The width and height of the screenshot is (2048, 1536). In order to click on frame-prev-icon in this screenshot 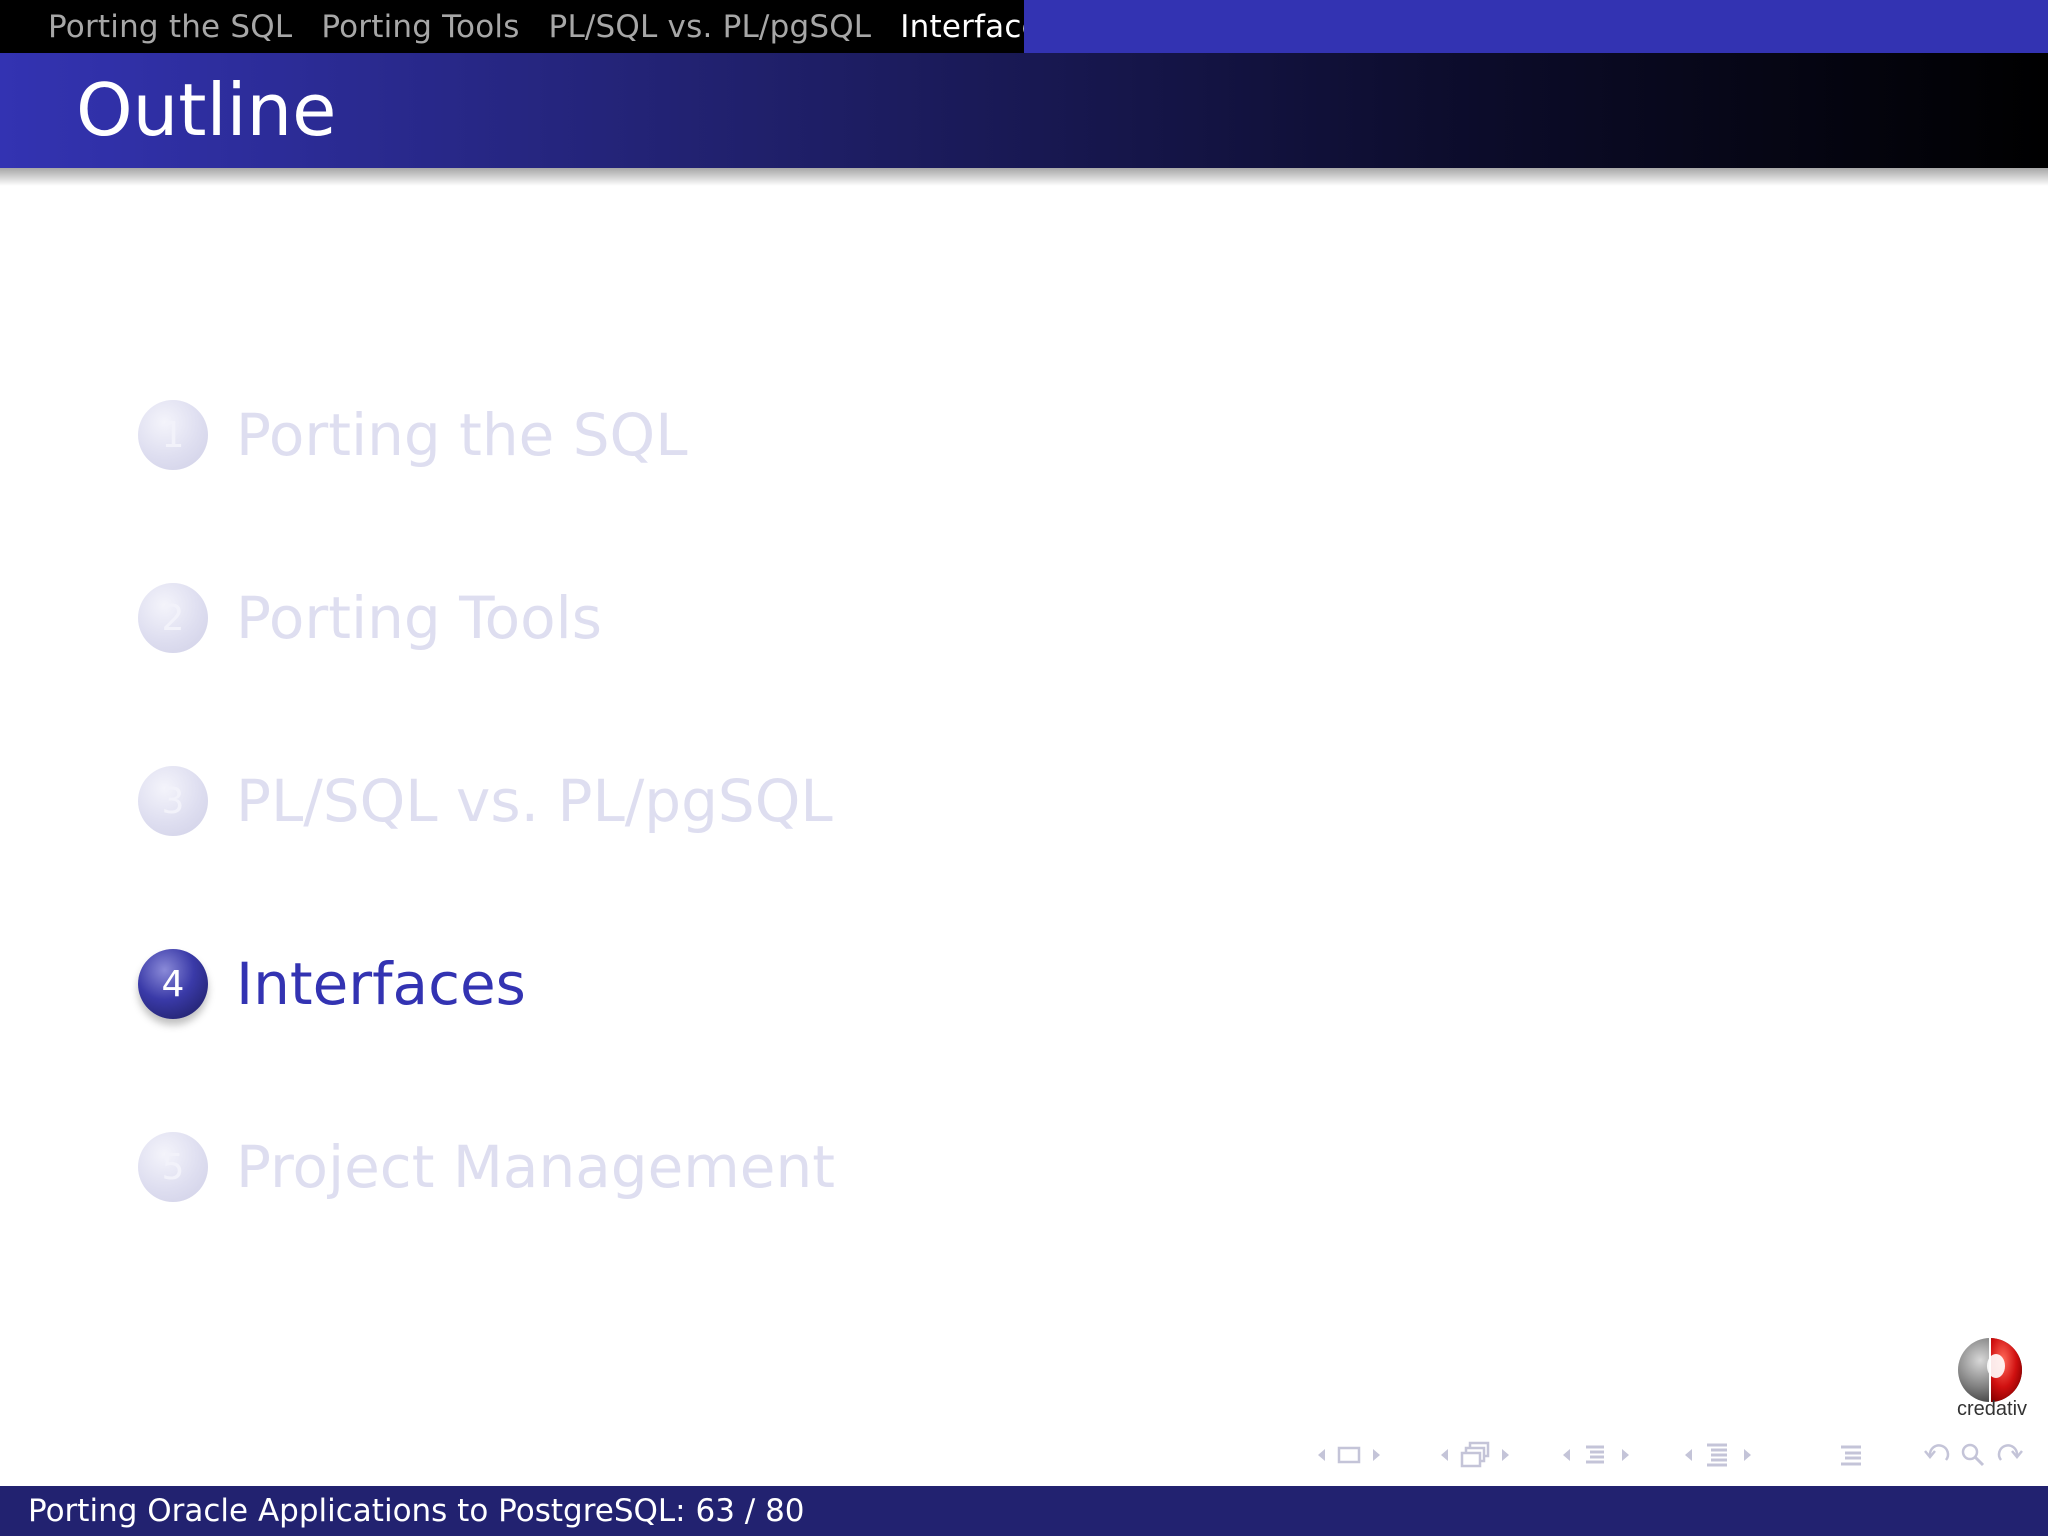, I will do `click(1321, 1455)`.